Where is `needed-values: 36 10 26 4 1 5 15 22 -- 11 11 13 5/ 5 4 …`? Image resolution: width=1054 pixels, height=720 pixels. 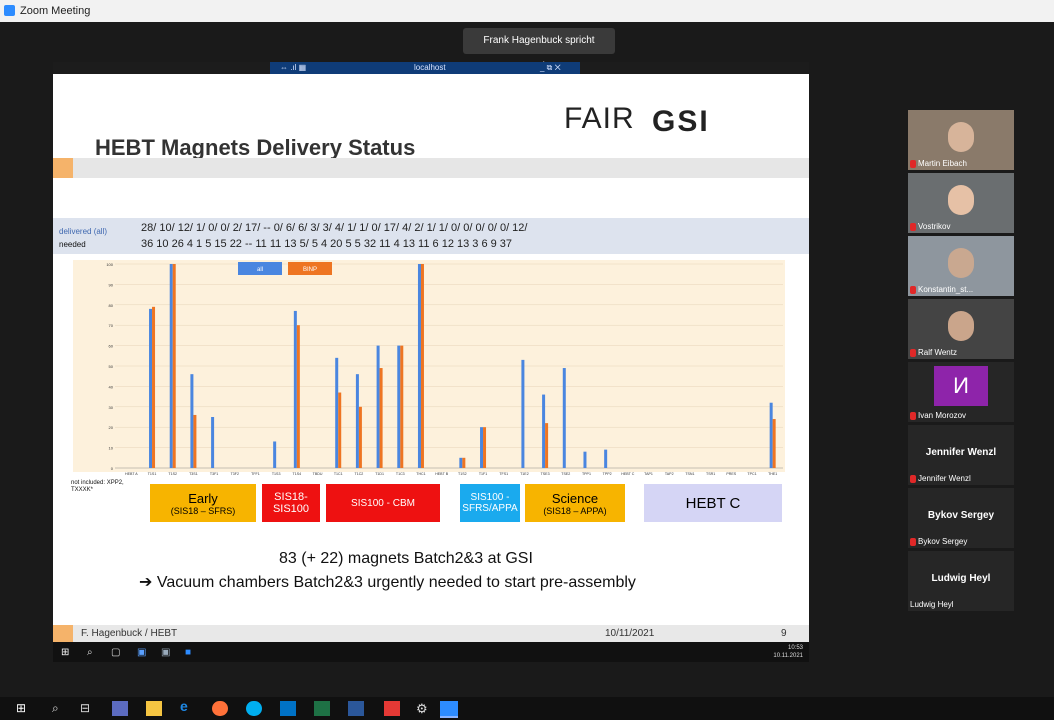
needed-values: 36 10 26 4 1 5 15 22 -- 11 11 13 5/ 5 4 … is located at coordinates (327, 244).